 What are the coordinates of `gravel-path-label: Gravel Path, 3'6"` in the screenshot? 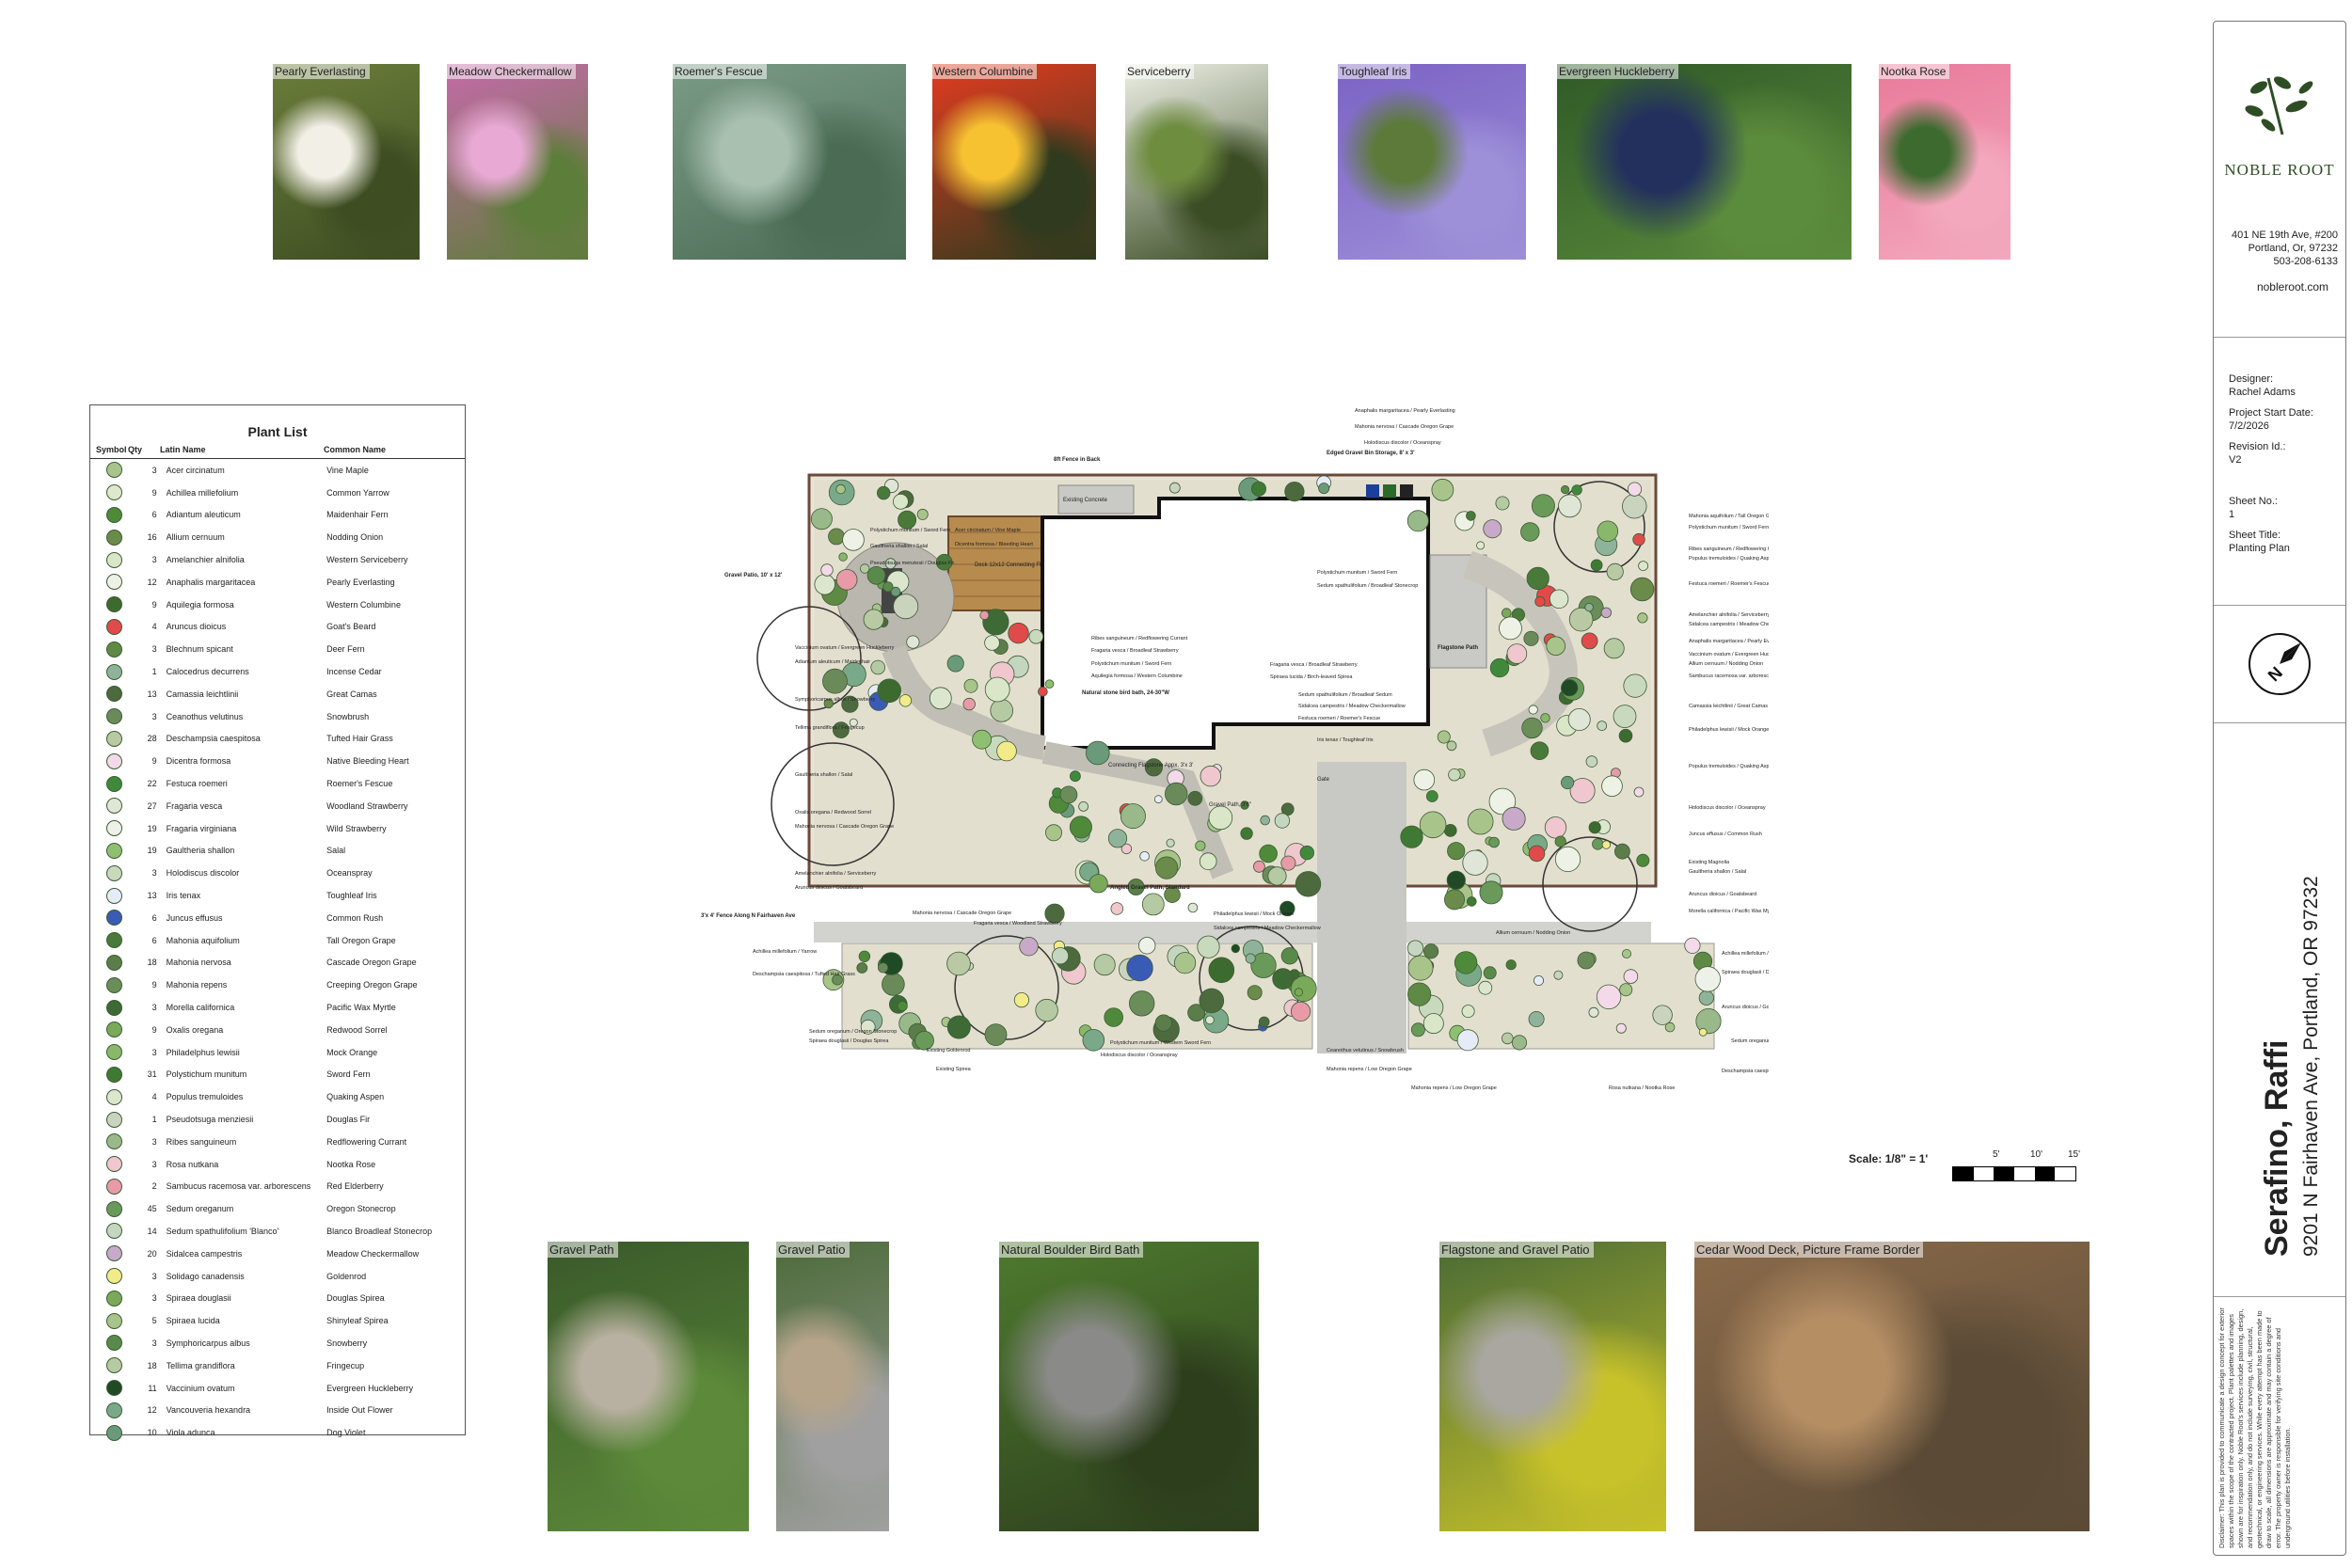 It's located at (1230, 805).